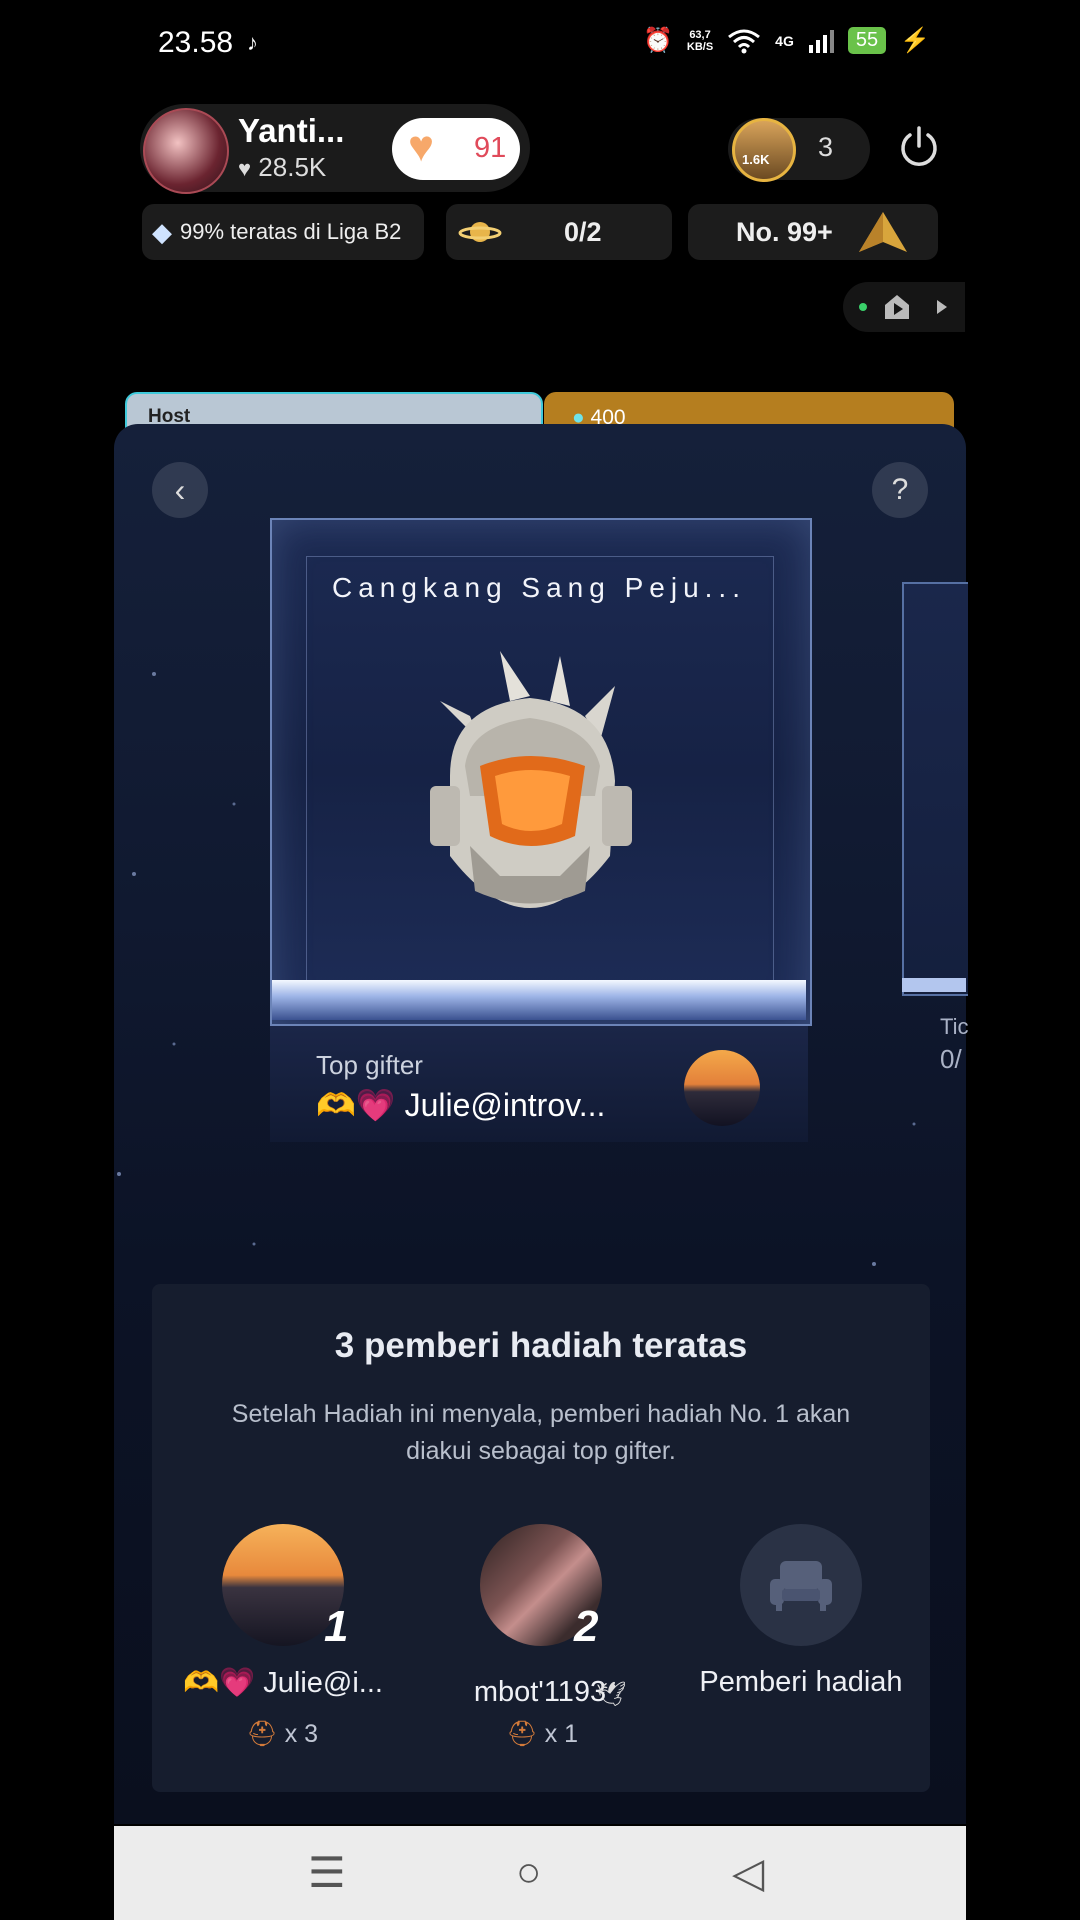 The width and height of the screenshot is (1080, 1920). Describe the element at coordinates (801, 1682) in the screenshot. I see `rank-3-placeholder: Pemberi hadiah` at that location.